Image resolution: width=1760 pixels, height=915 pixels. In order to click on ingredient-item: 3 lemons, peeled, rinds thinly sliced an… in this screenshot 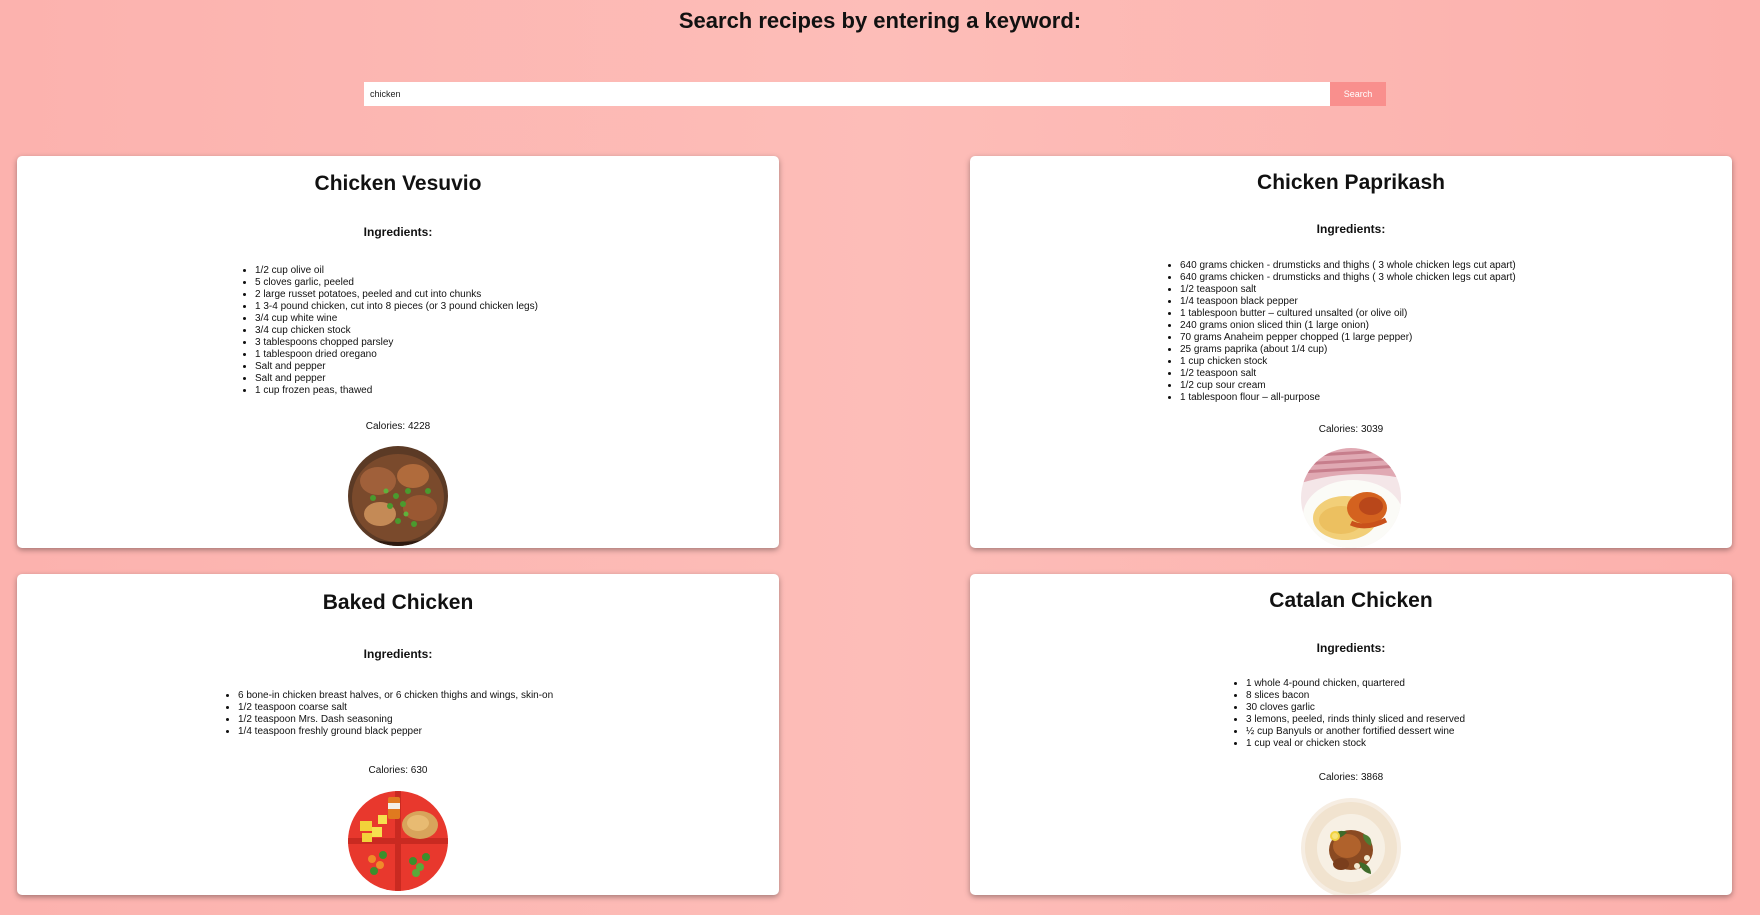, I will do `click(1355, 720)`.